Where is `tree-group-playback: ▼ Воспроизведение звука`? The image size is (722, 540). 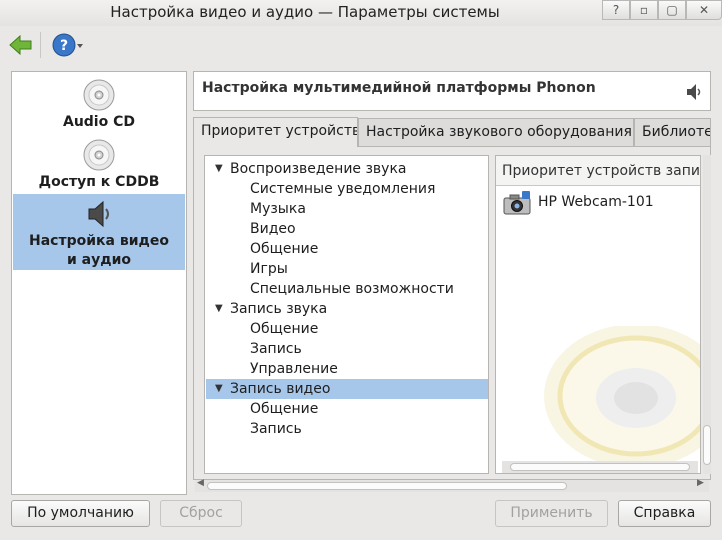
tree-group-playback: ▼ Воспроизведение звука is located at coordinates (347, 169).